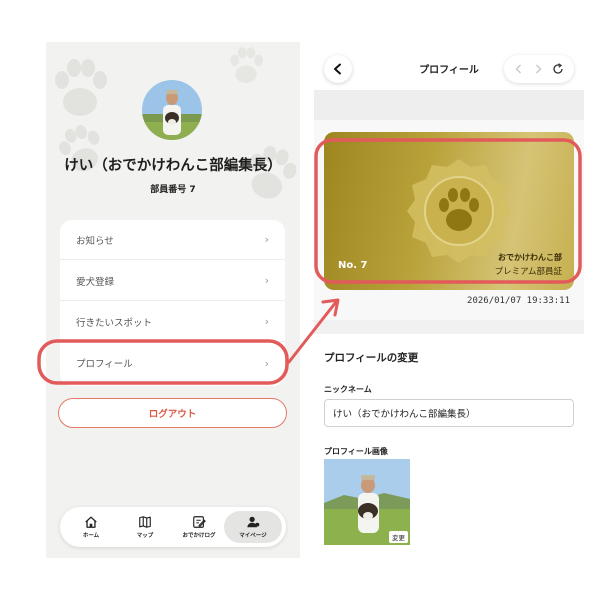 The width and height of the screenshot is (600, 600). I want to click on avatar, so click(172, 110).